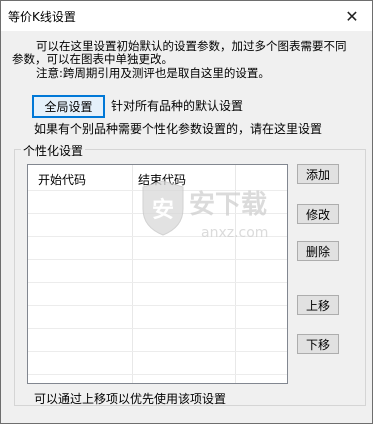 This screenshot has width=373, height=424. What do you see at coordinates (234, 233) in the screenshot?
I see `watermark-url: anxz.com` at bounding box center [234, 233].